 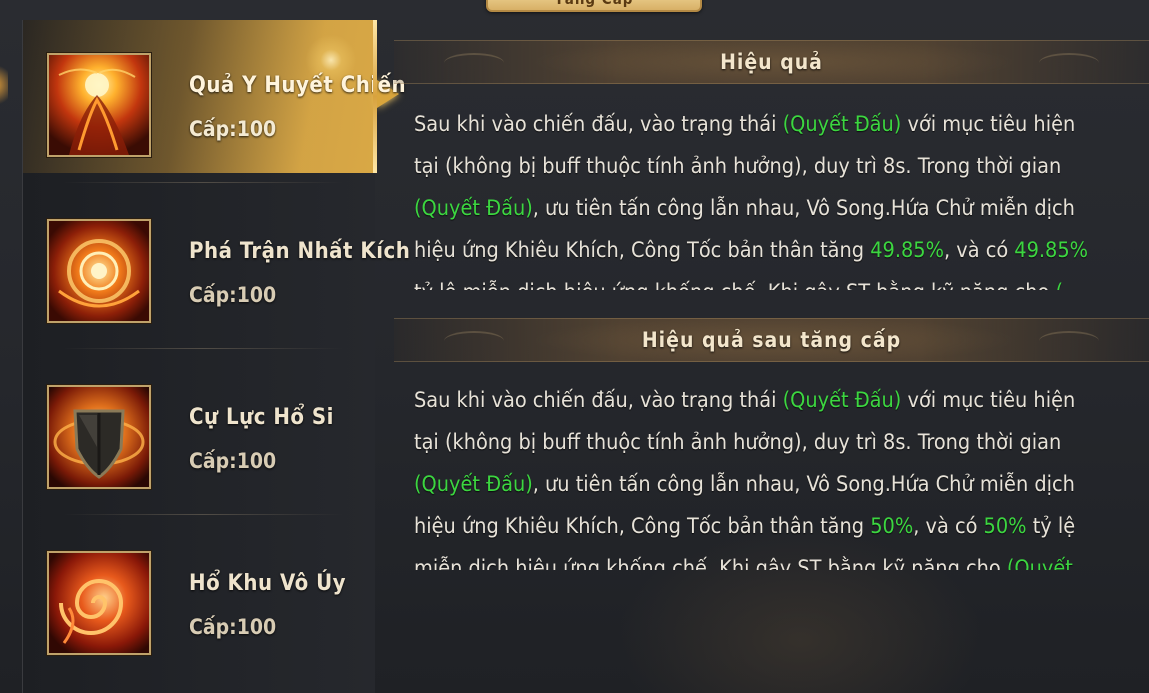 What do you see at coordinates (1059, 285) in the screenshot?
I see `highlight-text: (` at bounding box center [1059, 285].